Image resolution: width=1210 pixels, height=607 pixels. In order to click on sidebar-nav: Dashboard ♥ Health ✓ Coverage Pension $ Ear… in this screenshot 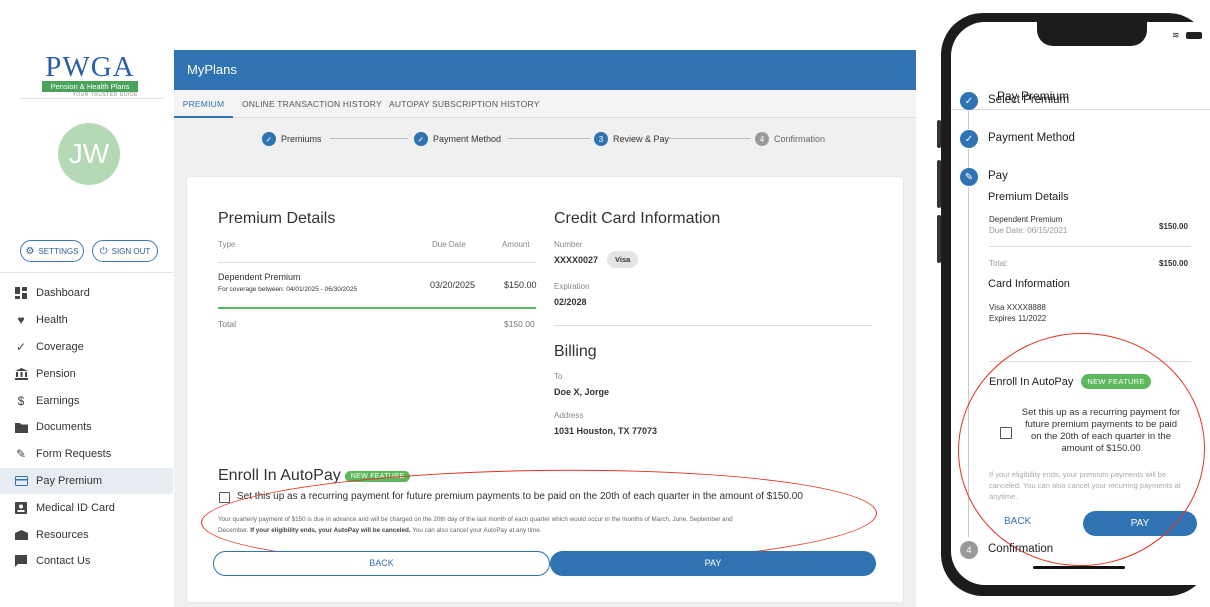, I will do `click(86, 427)`.